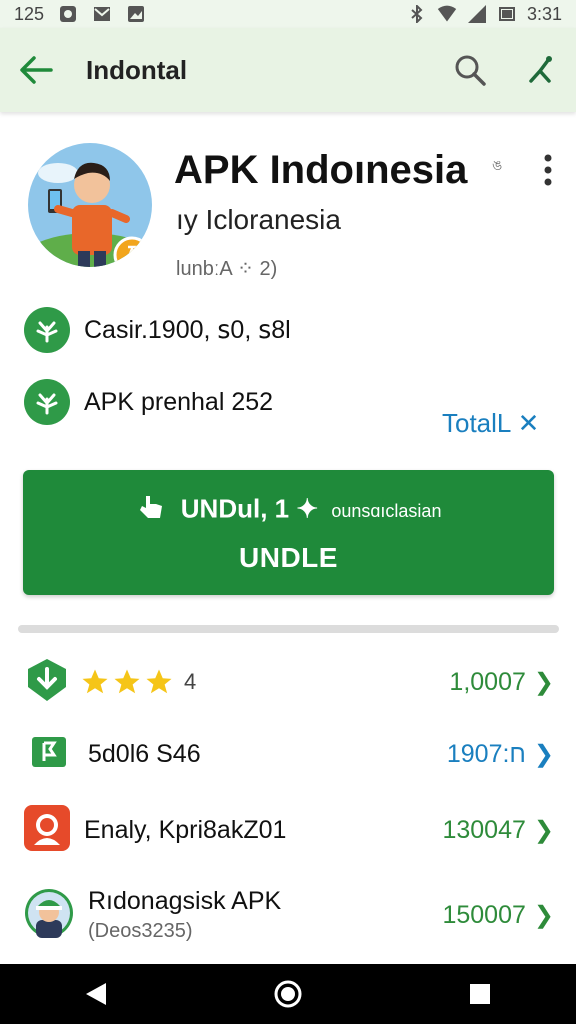  Describe the element at coordinates (289, 830) in the screenshot. I see `list-item-related-app: Enaly, Kpri8akZ01 130047 ❯` at that location.